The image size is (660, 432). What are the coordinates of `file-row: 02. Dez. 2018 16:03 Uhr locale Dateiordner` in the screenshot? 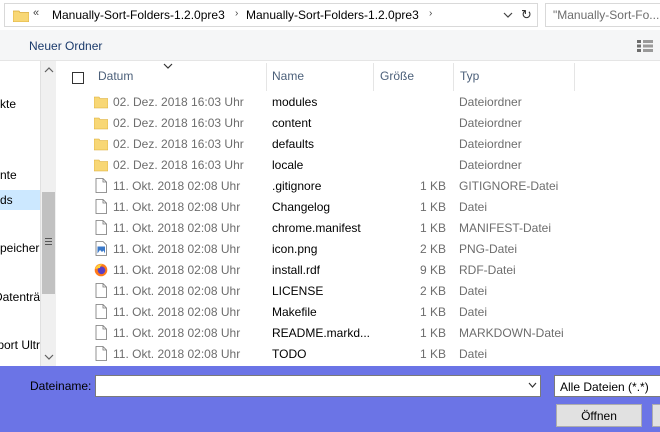 It's located at (360, 164).